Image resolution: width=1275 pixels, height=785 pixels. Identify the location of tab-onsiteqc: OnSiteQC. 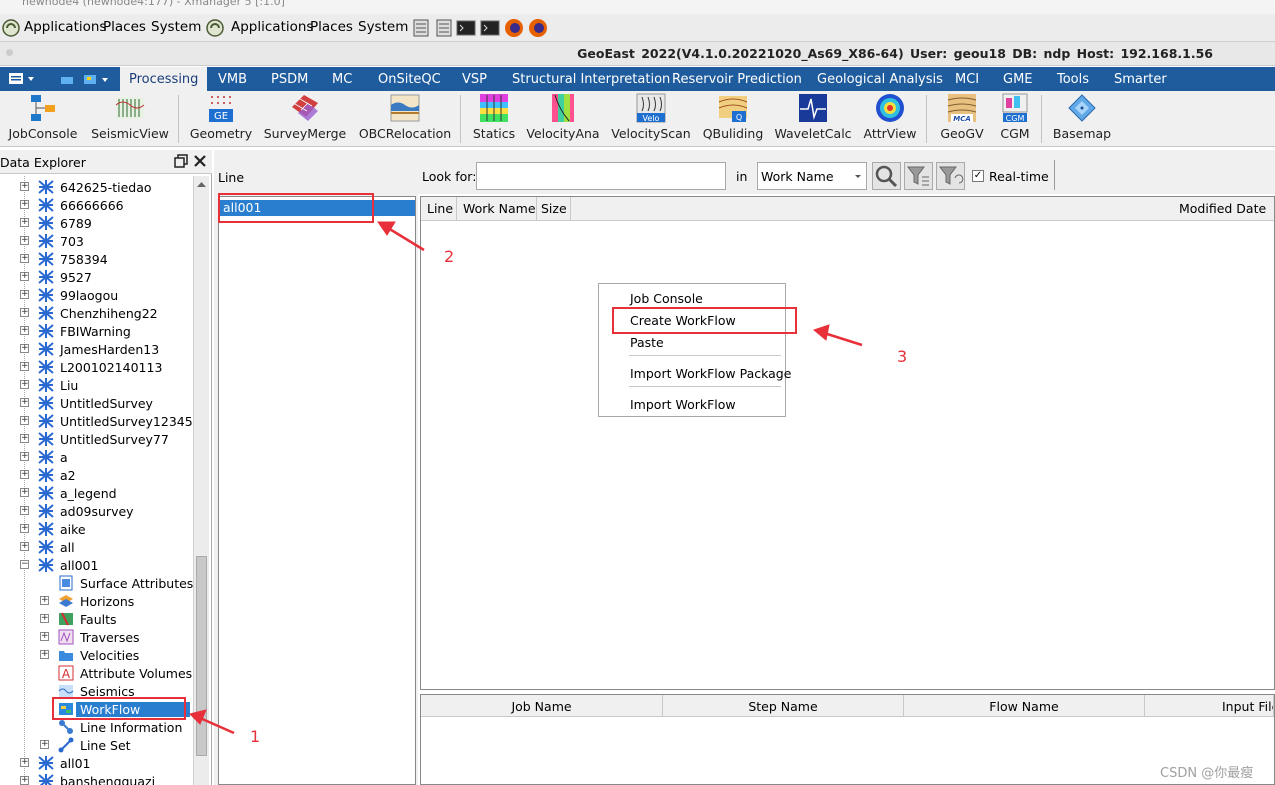
(409, 79).